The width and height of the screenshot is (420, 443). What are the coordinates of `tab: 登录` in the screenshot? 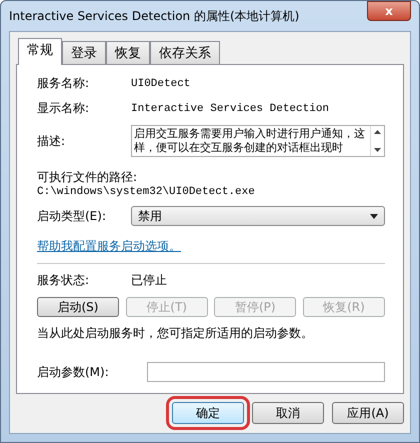 It's located at (84, 52).